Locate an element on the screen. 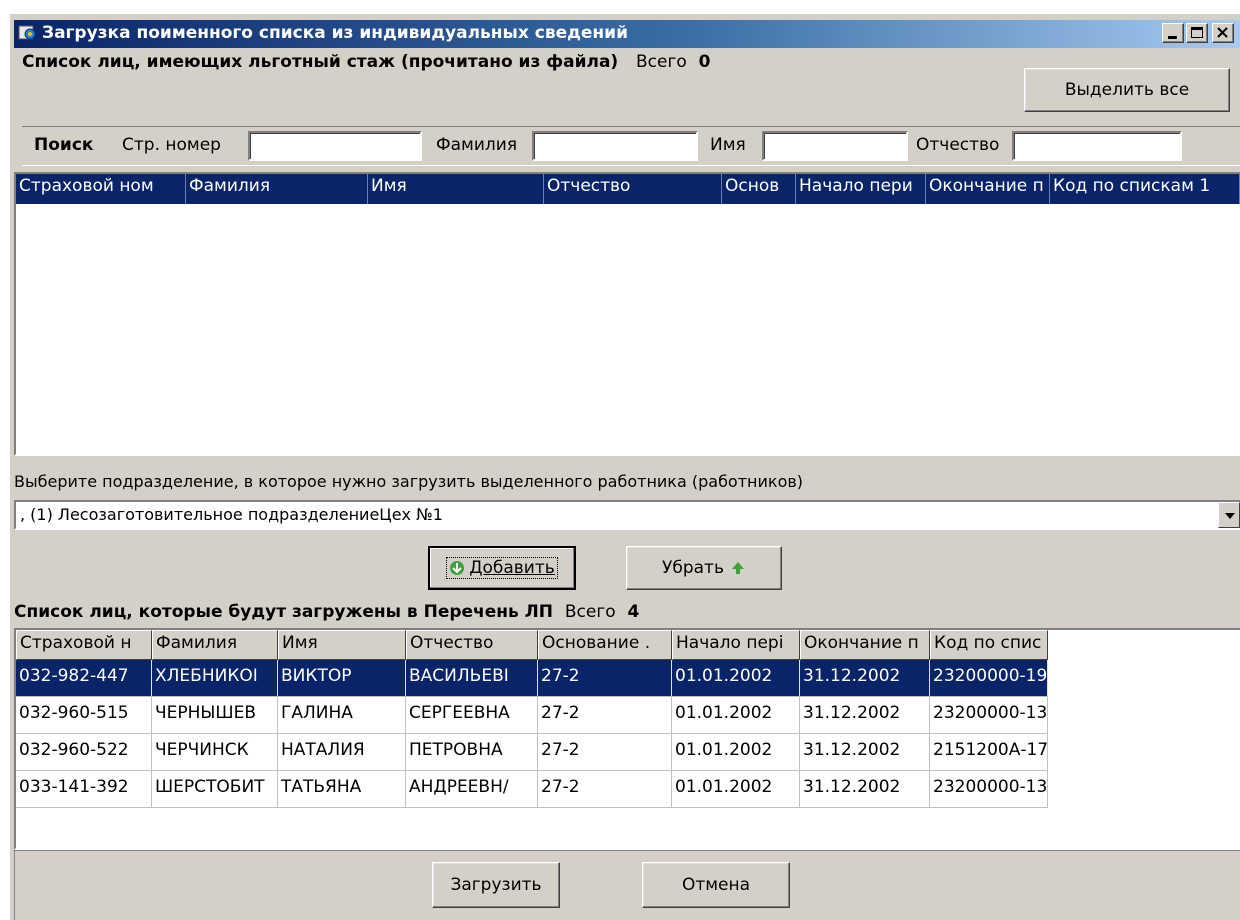  table-cell: ХЛЕБНИКОІ is located at coordinates (215, 678).